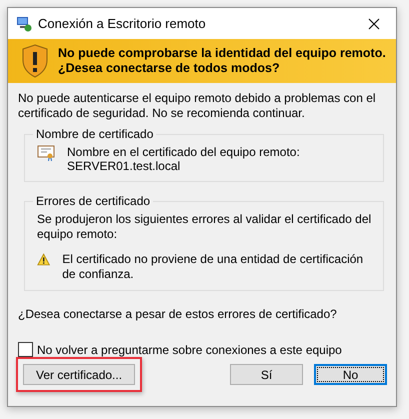 The height and width of the screenshot is (419, 409). I want to click on dialog-button: Sí, so click(266, 374).